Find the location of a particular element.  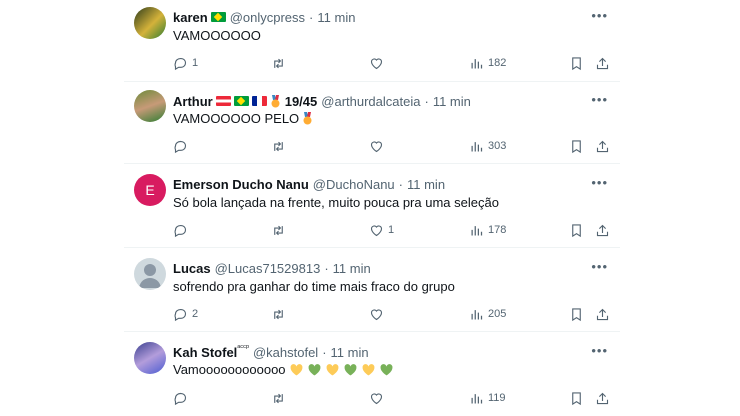

author-name-suffix: ᵃᶜᶜᵖ is located at coordinates (243, 347).